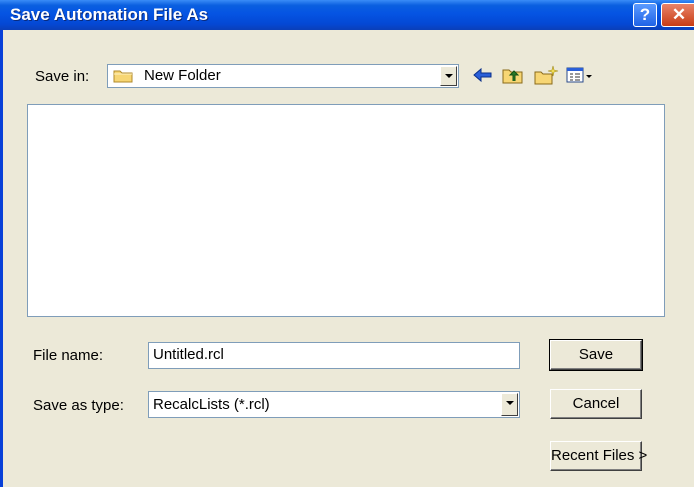 The image size is (694, 487). Describe the element at coordinates (188, 354) in the screenshot. I see `file-name-value: Untitled.rcl` at that location.